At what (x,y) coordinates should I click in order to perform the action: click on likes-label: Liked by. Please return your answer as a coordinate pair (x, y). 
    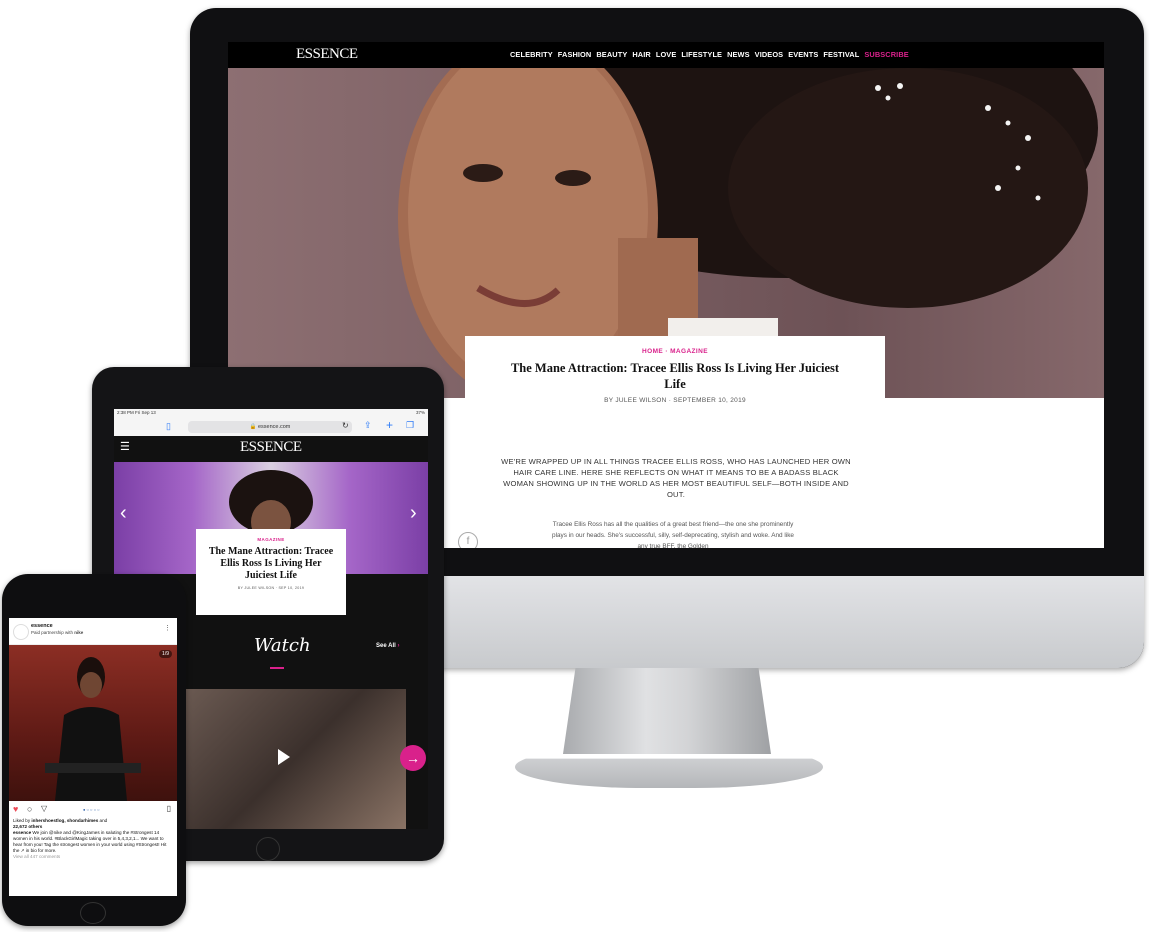
    Looking at the image, I should click on (22, 820).